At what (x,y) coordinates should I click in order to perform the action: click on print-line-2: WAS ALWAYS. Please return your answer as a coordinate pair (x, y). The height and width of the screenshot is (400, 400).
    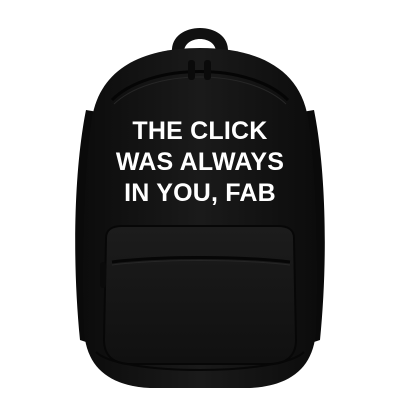
    Looking at the image, I should click on (200, 162).